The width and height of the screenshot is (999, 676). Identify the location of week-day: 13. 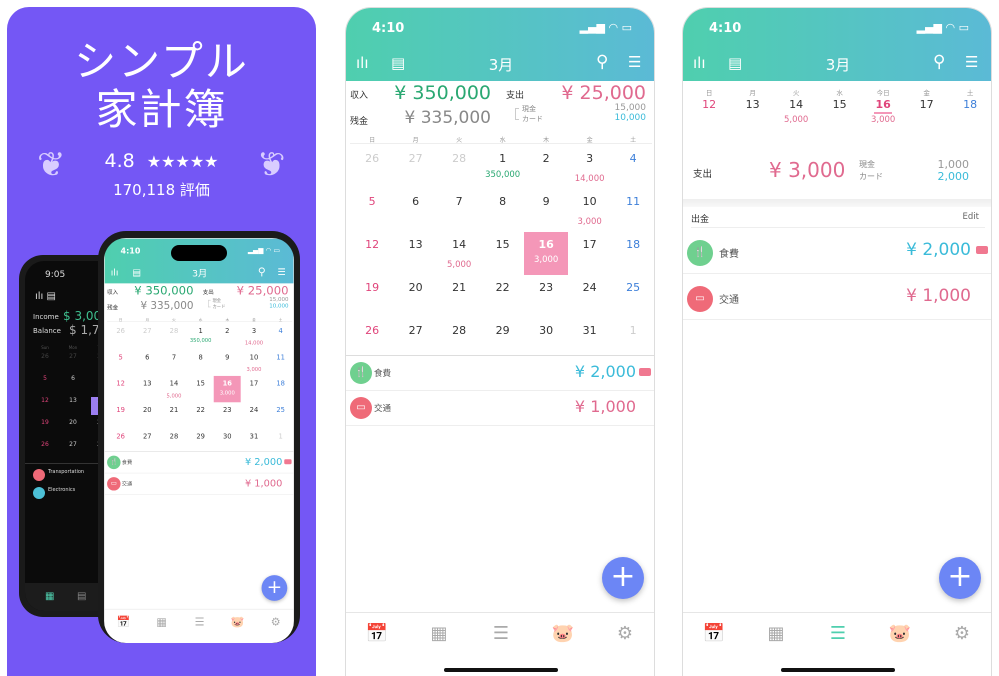
(753, 117).